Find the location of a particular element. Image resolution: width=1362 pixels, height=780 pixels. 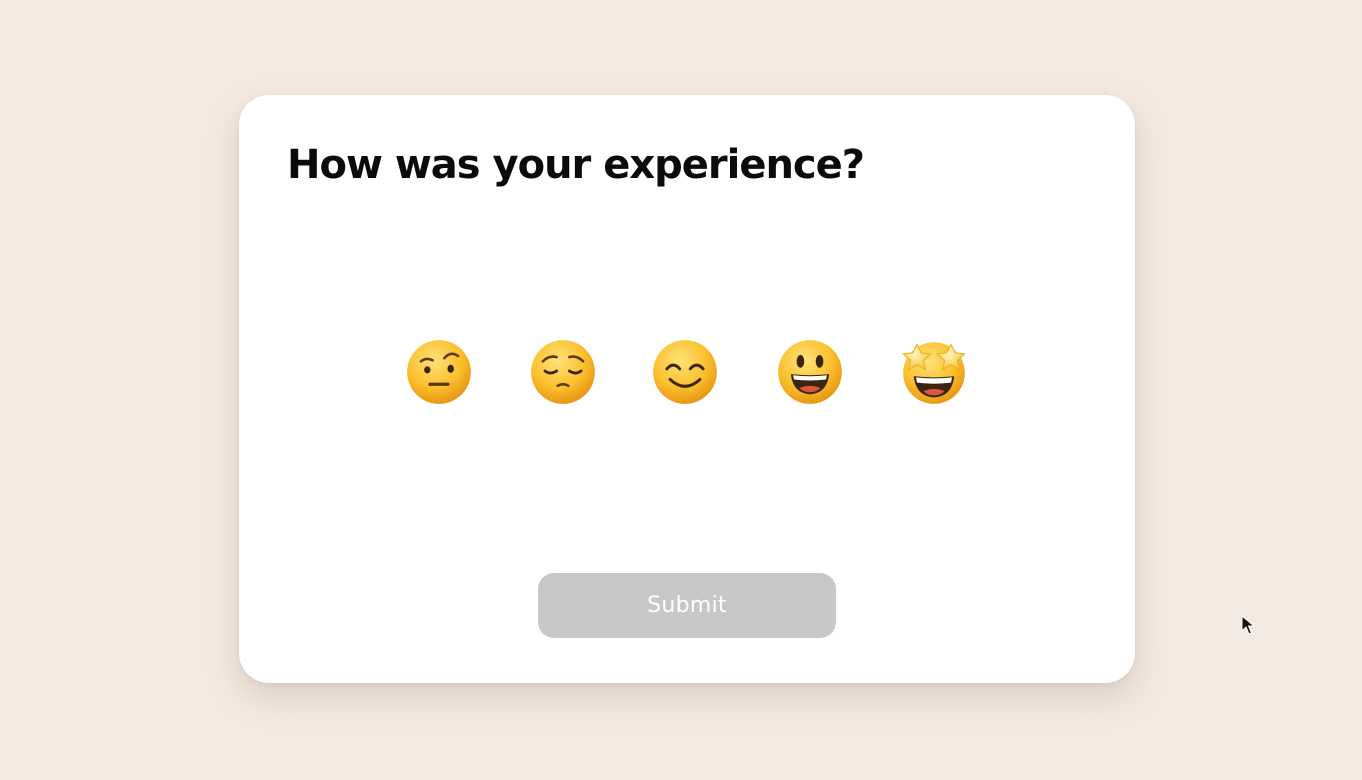

page-title: How was your experience? is located at coordinates (576, 165).